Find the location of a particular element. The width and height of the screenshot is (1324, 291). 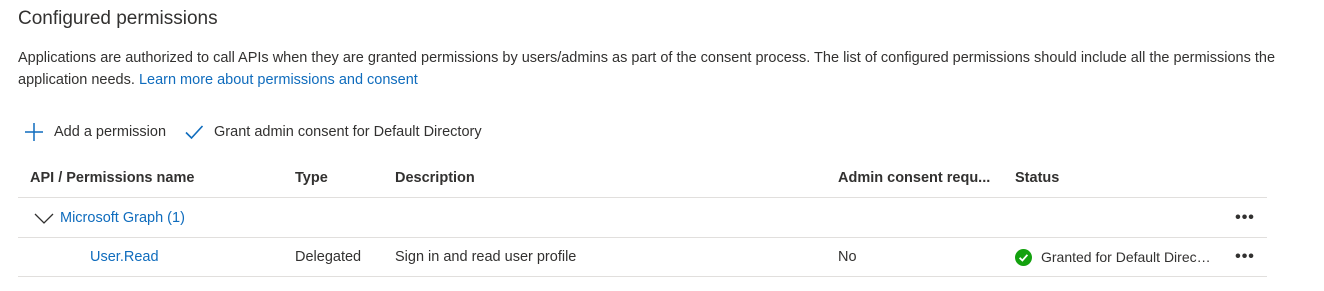

status-text: Granted for Default Directory is located at coordinates (1127, 257).